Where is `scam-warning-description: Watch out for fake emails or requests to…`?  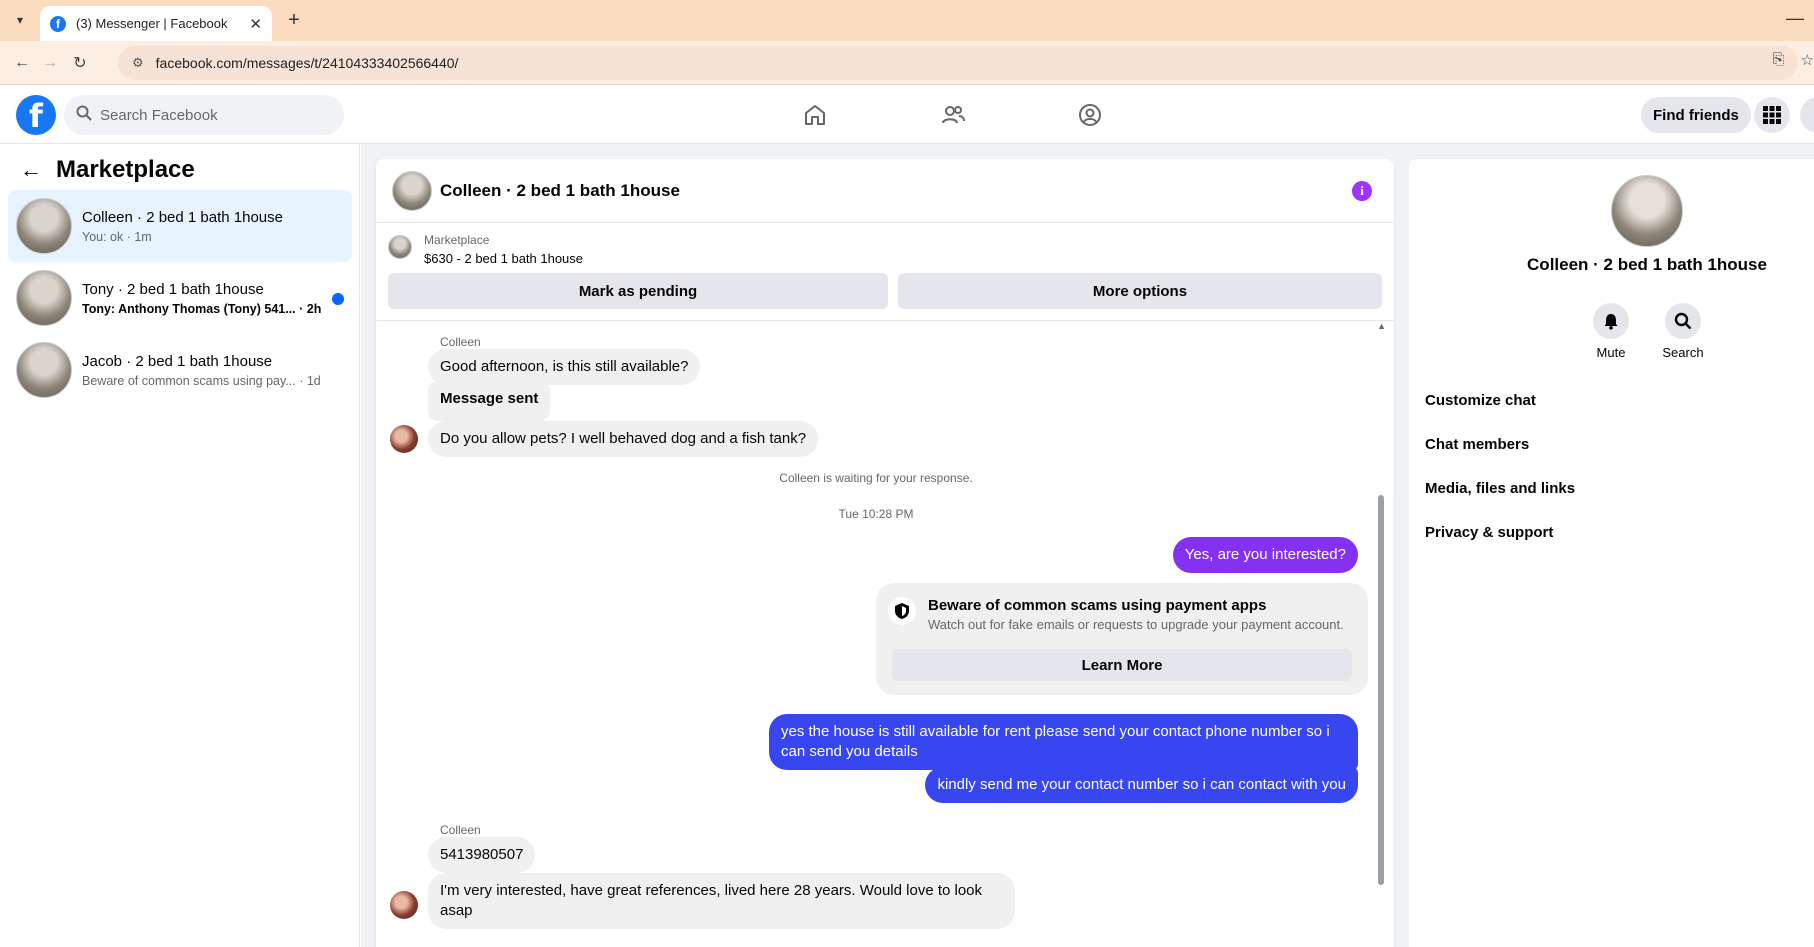 scam-warning-description: Watch out for fake emails or requests to… is located at coordinates (1136, 624).